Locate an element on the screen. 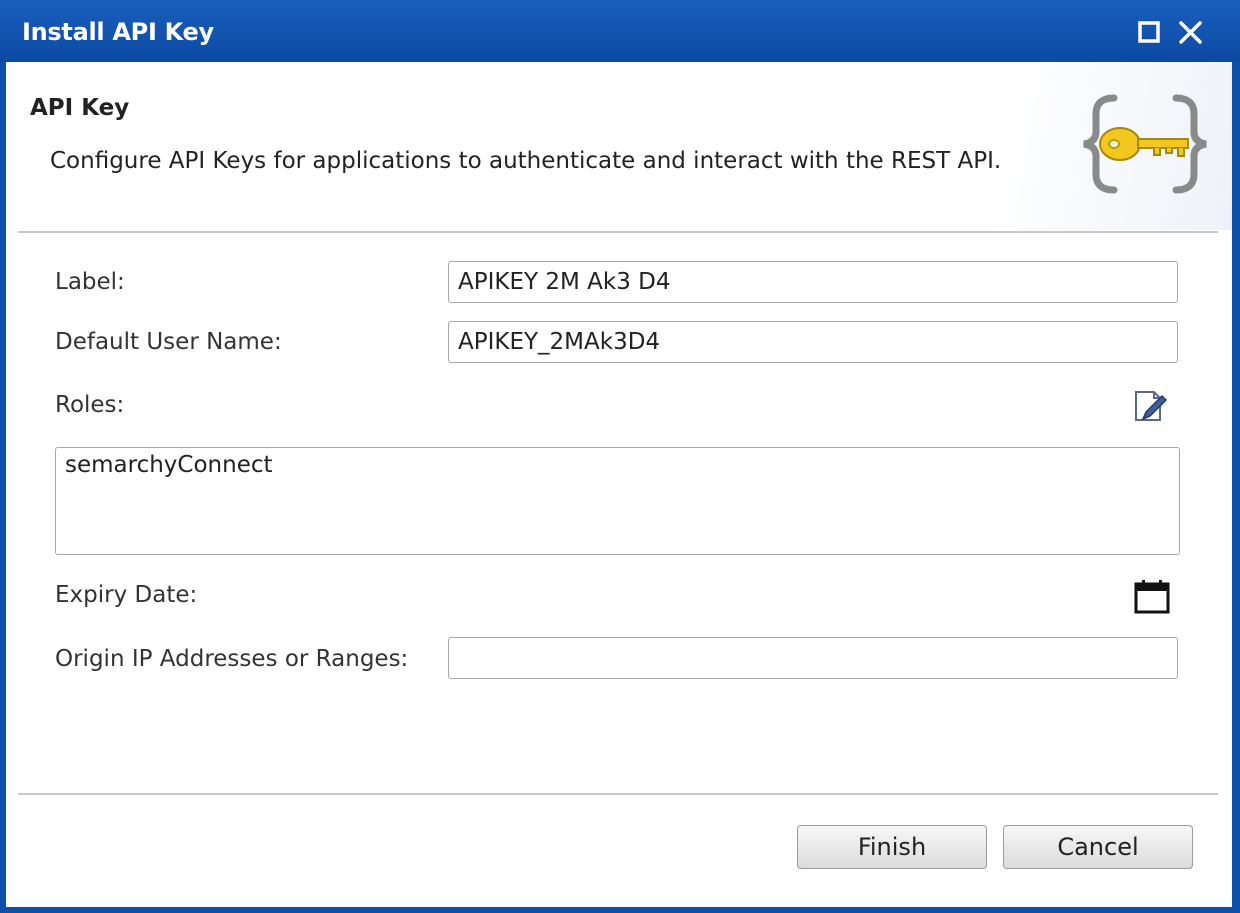 The height and width of the screenshot is (913, 1240). footer-divider is located at coordinates (618, 794).